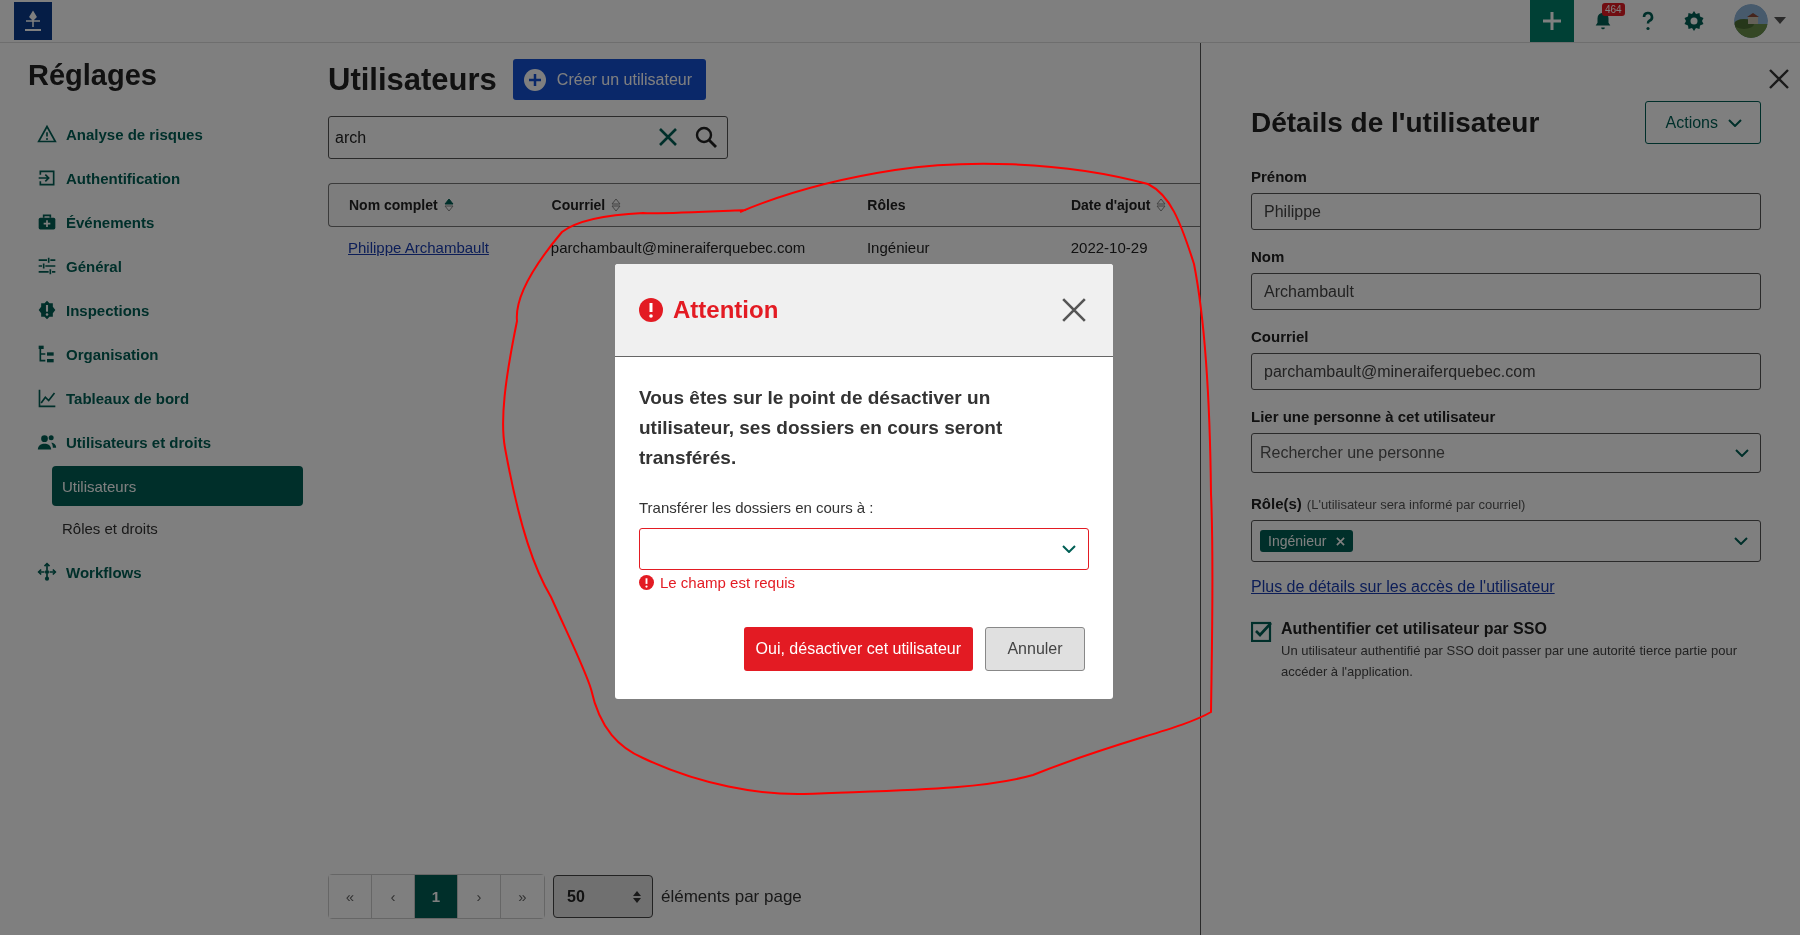 This screenshot has width=1800, height=935. I want to click on user-name-link: Philippe Archambault, so click(449, 247).